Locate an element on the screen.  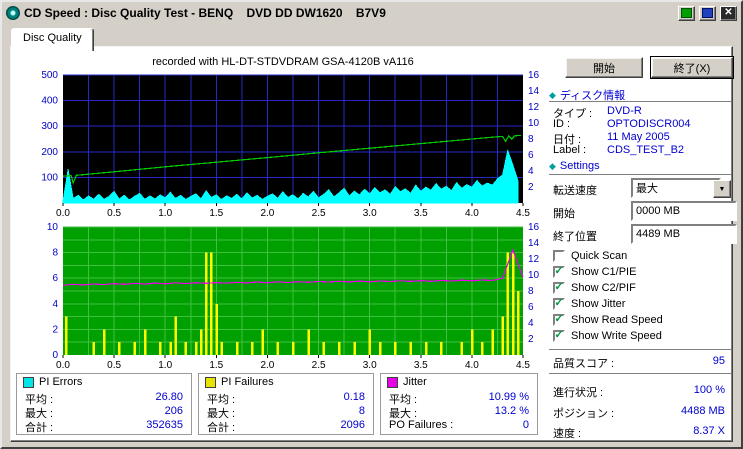
speed-readout-label: 速度 : is located at coordinates (567, 434).